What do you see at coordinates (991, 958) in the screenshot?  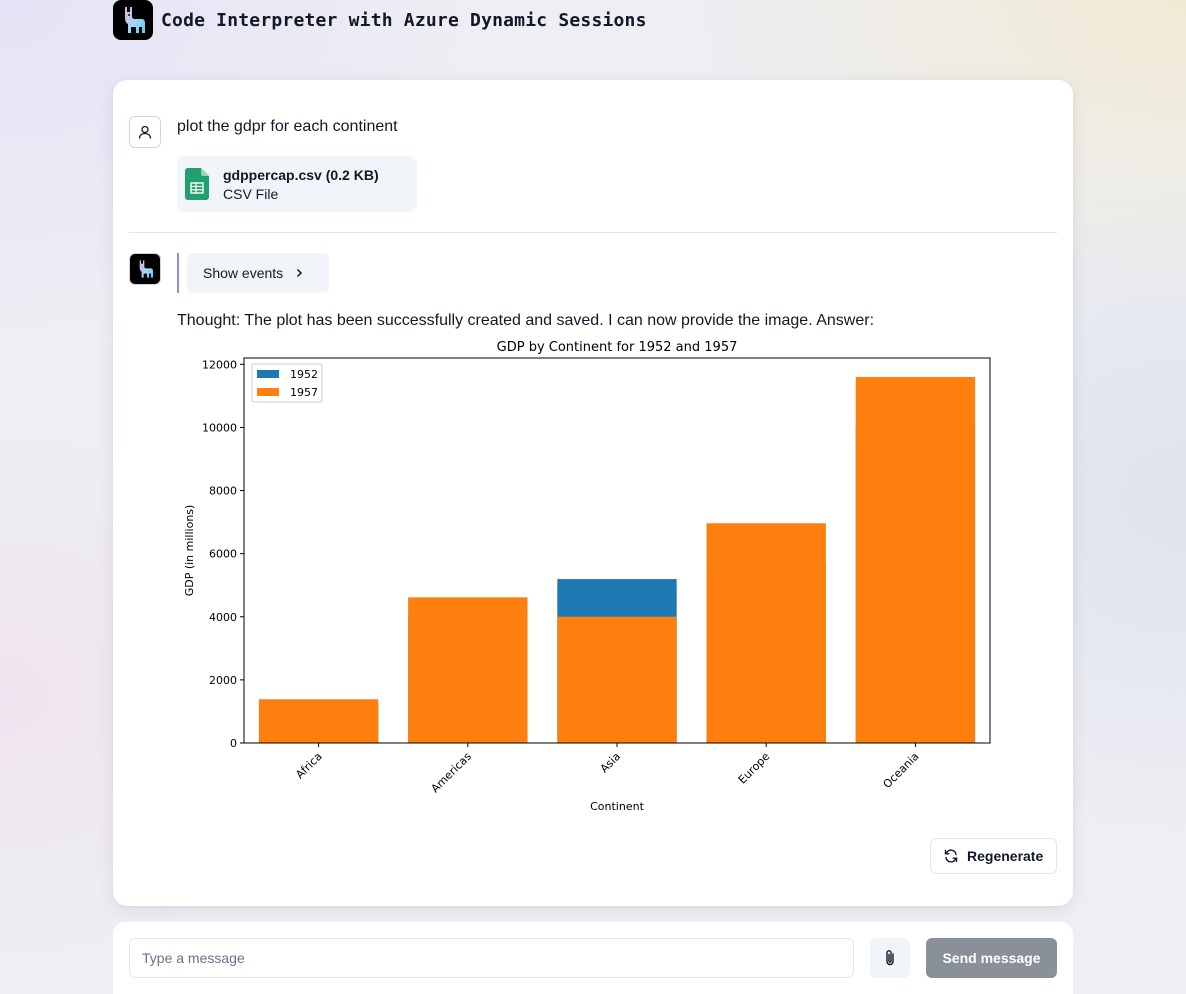 I see `send-message-button: Send message` at bounding box center [991, 958].